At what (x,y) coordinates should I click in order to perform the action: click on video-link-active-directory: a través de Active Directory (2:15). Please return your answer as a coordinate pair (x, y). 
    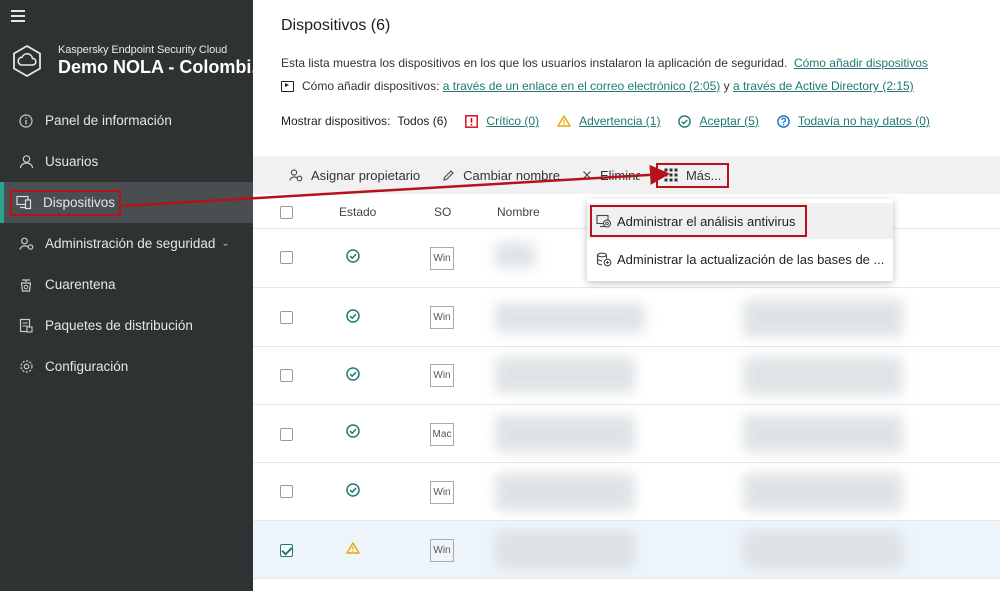
    Looking at the image, I should click on (823, 86).